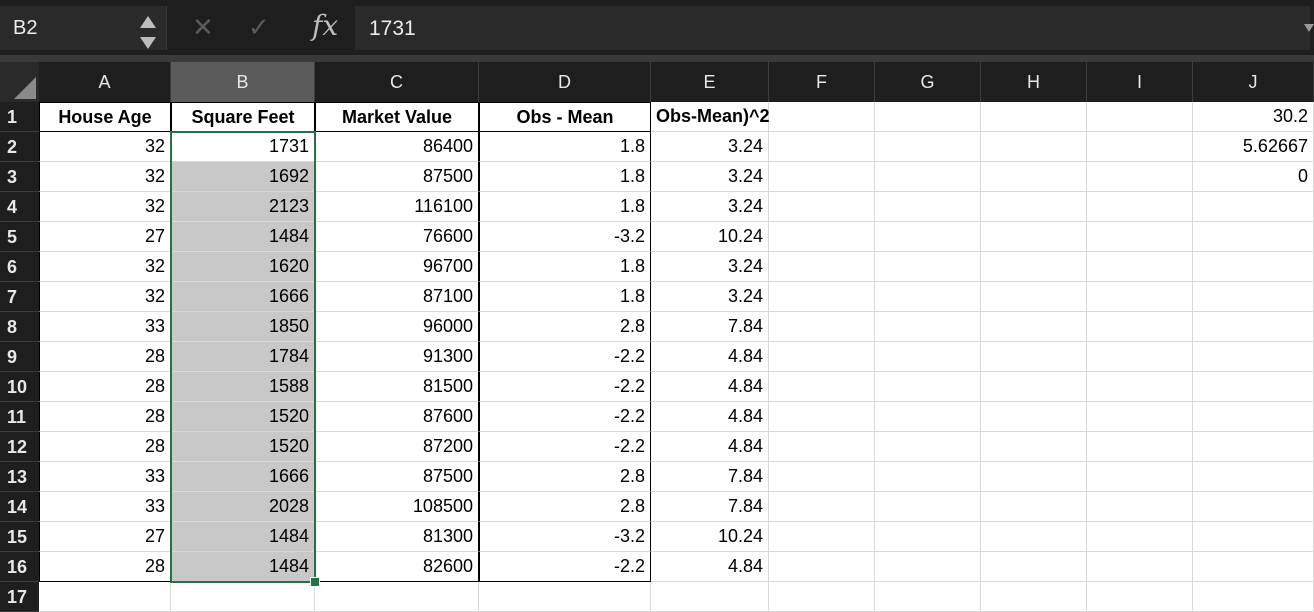  What do you see at coordinates (243, 507) in the screenshot?
I see `cell-b14: 2028` at bounding box center [243, 507].